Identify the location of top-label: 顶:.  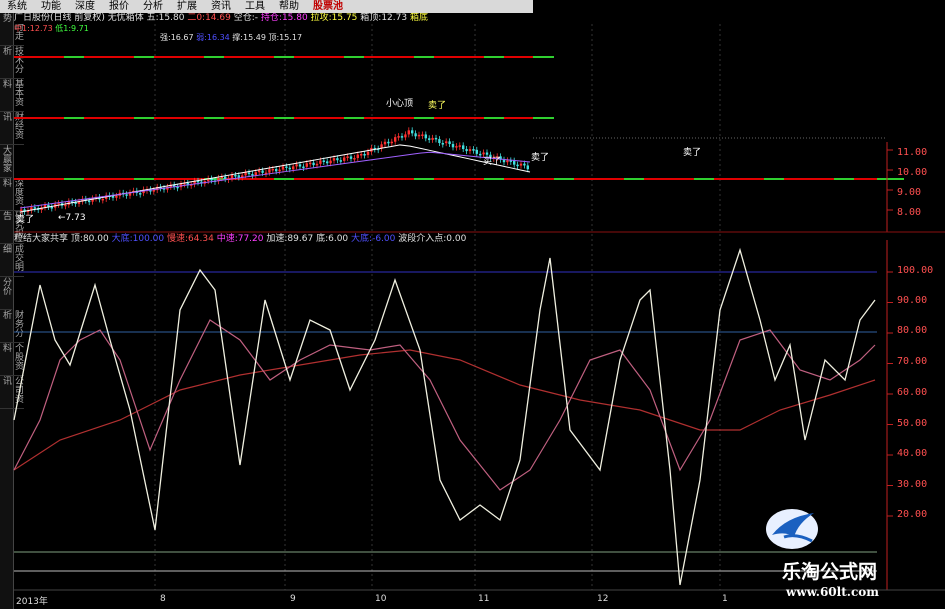
(274, 37).